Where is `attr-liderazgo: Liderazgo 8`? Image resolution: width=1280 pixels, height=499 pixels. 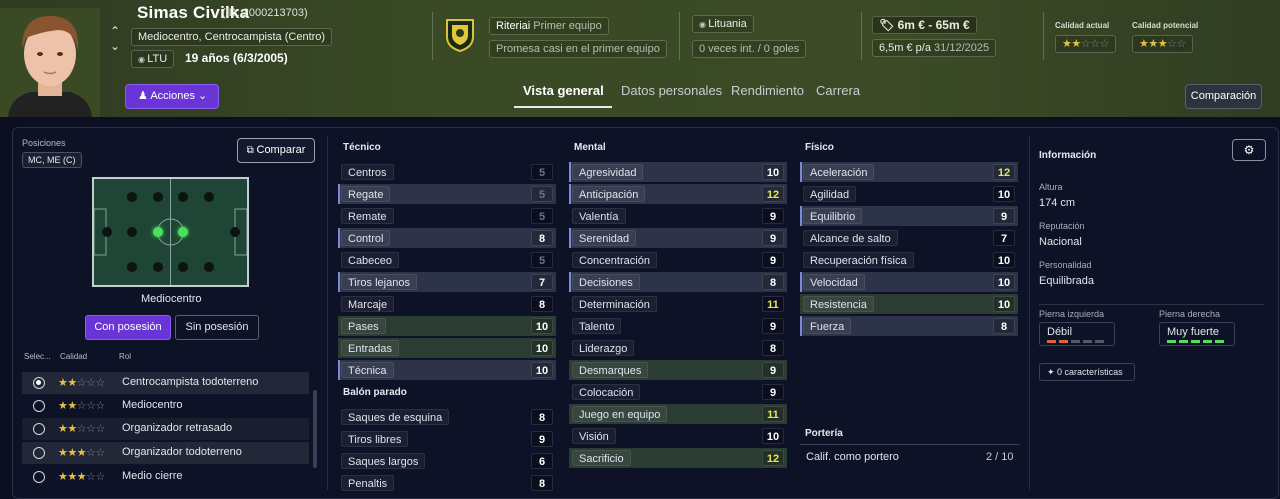
attr-liderazgo: Liderazgo 8 is located at coordinates (678, 348).